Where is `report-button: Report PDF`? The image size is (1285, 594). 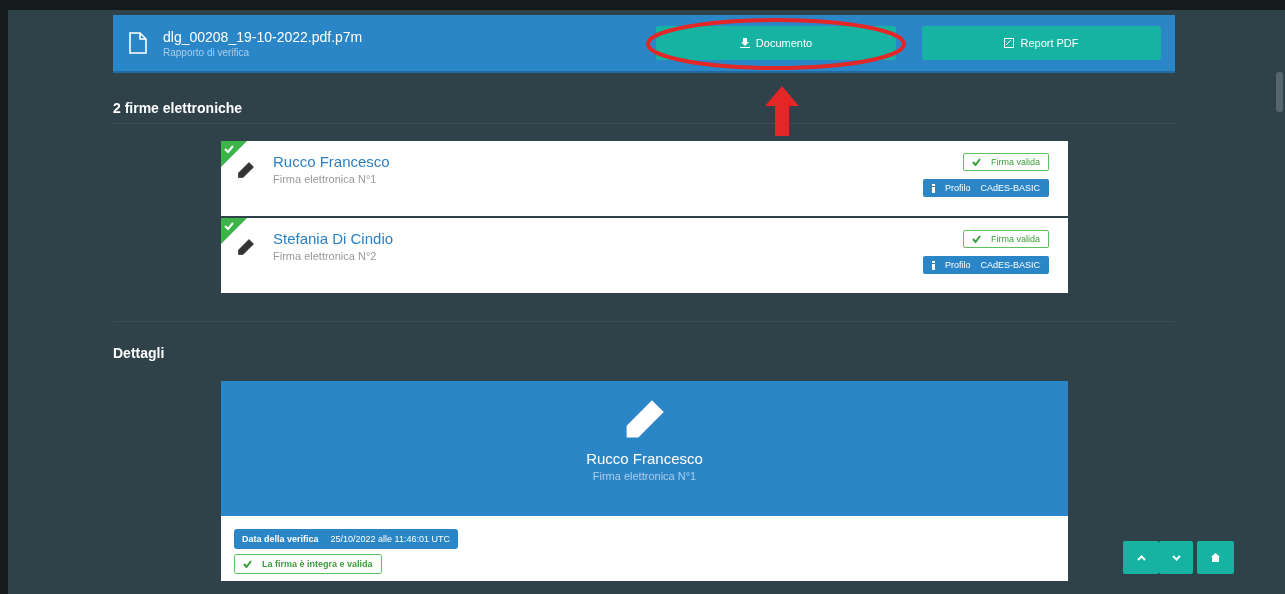 report-button: Report PDF is located at coordinates (1041, 43).